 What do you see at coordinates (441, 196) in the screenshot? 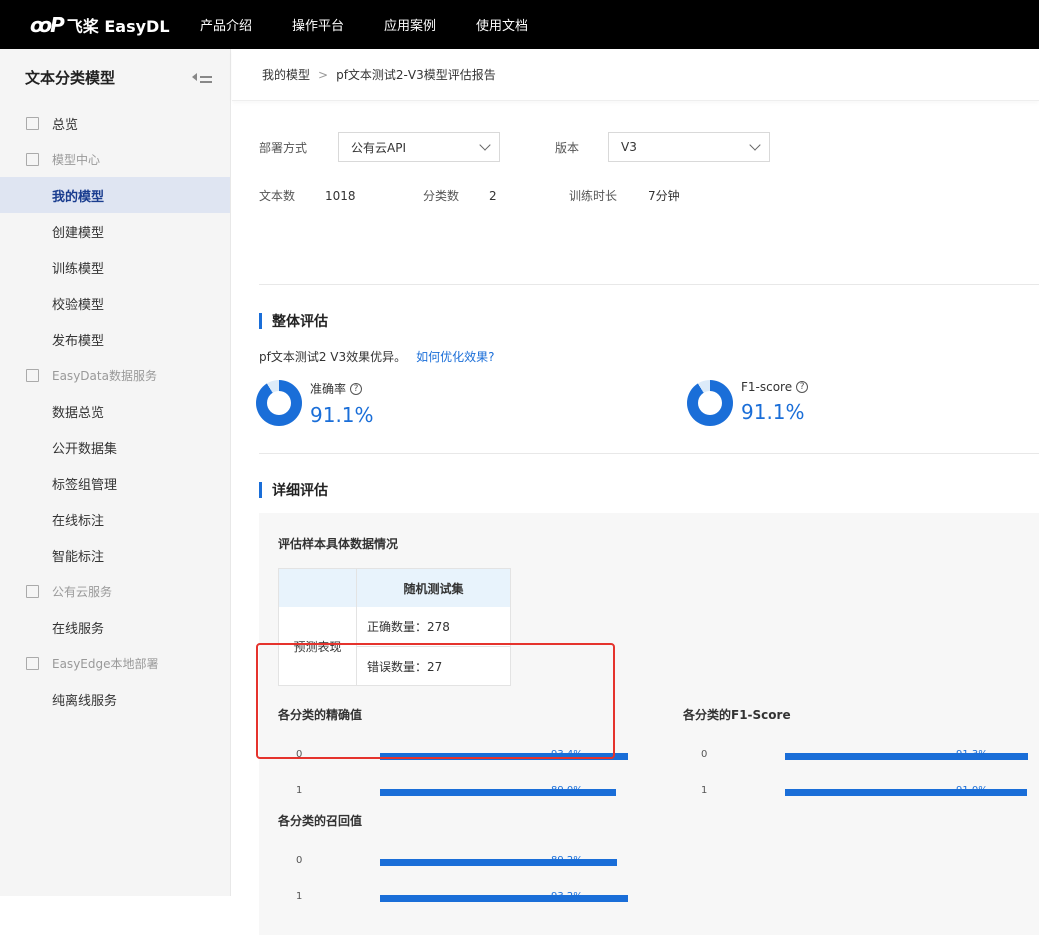
I see `class-count-label: 分类数` at bounding box center [441, 196].